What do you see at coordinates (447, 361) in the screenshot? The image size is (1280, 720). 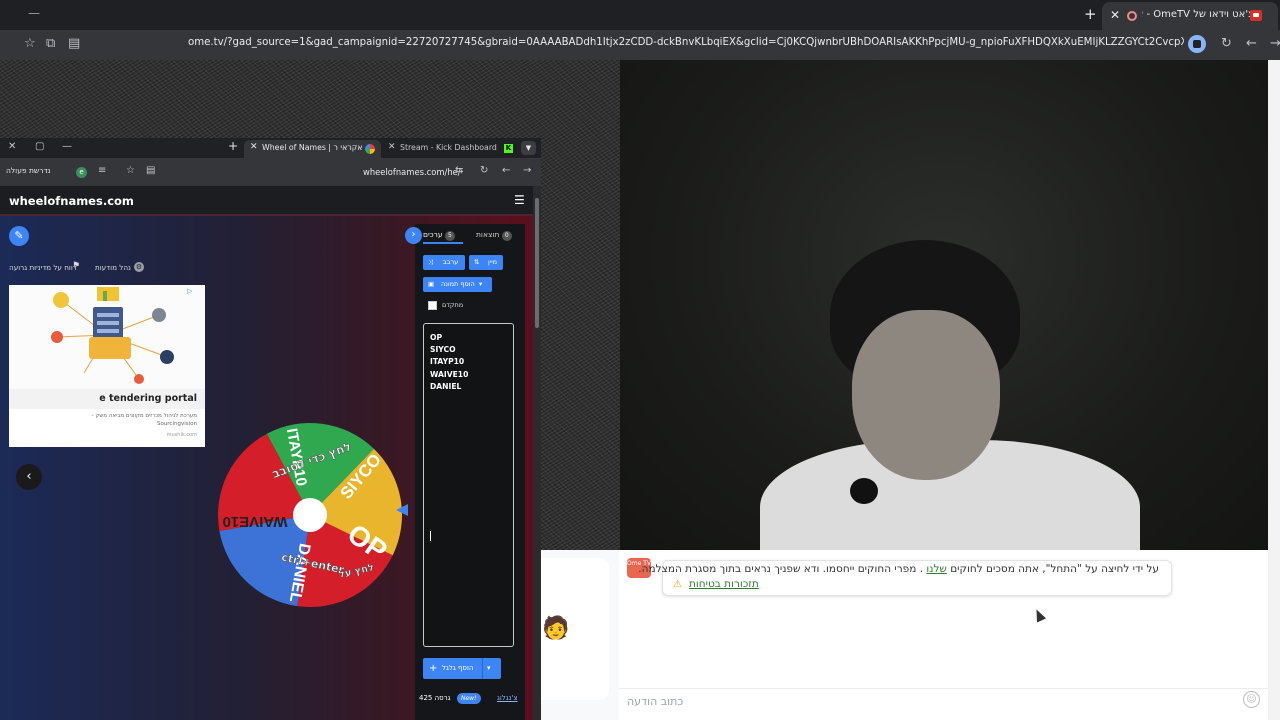 I see `entry-line: ITAYP10` at bounding box center [447, 361].